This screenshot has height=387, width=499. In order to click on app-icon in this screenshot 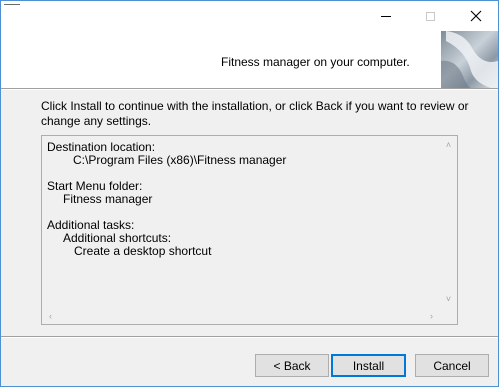, I will do `click(12, 6)`.